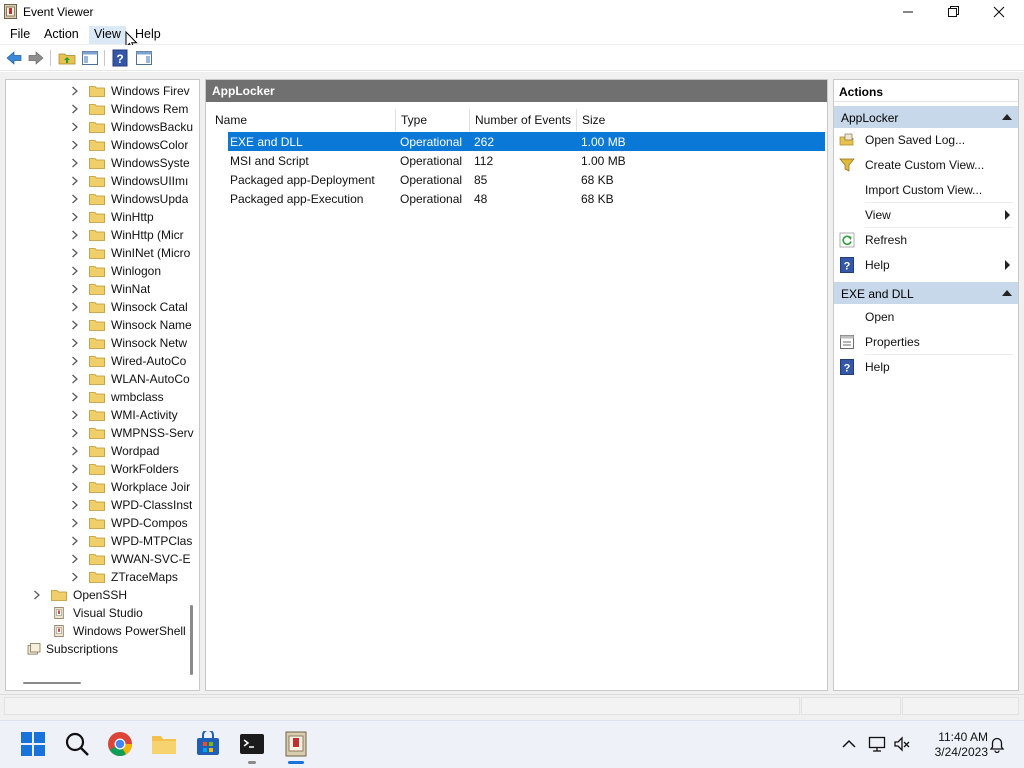 Image resolution: width=1024 pixels, height=768 pixels. What do you see at coordinates (127, 361) in the screenshot?
I see `tree-item: Wired-AutoCo` at bounding box center [127, 361].